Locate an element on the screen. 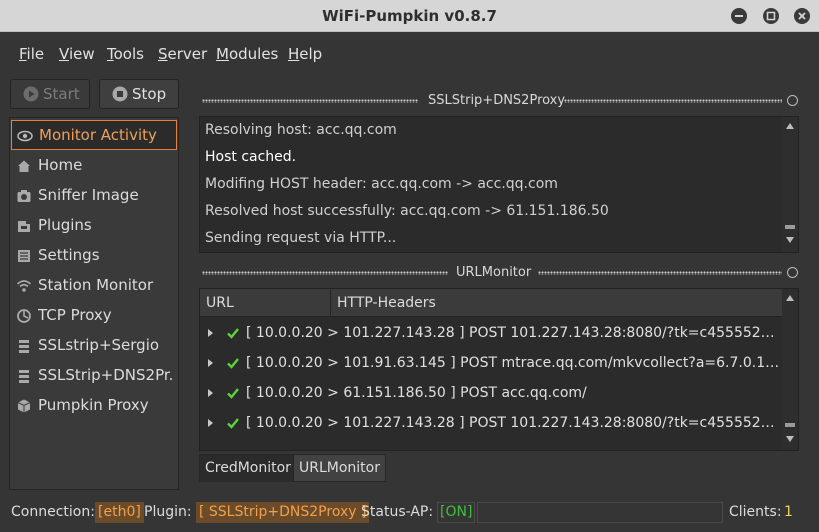 The image size is (819, 532). close-icon is located at coordinates (802, 16).